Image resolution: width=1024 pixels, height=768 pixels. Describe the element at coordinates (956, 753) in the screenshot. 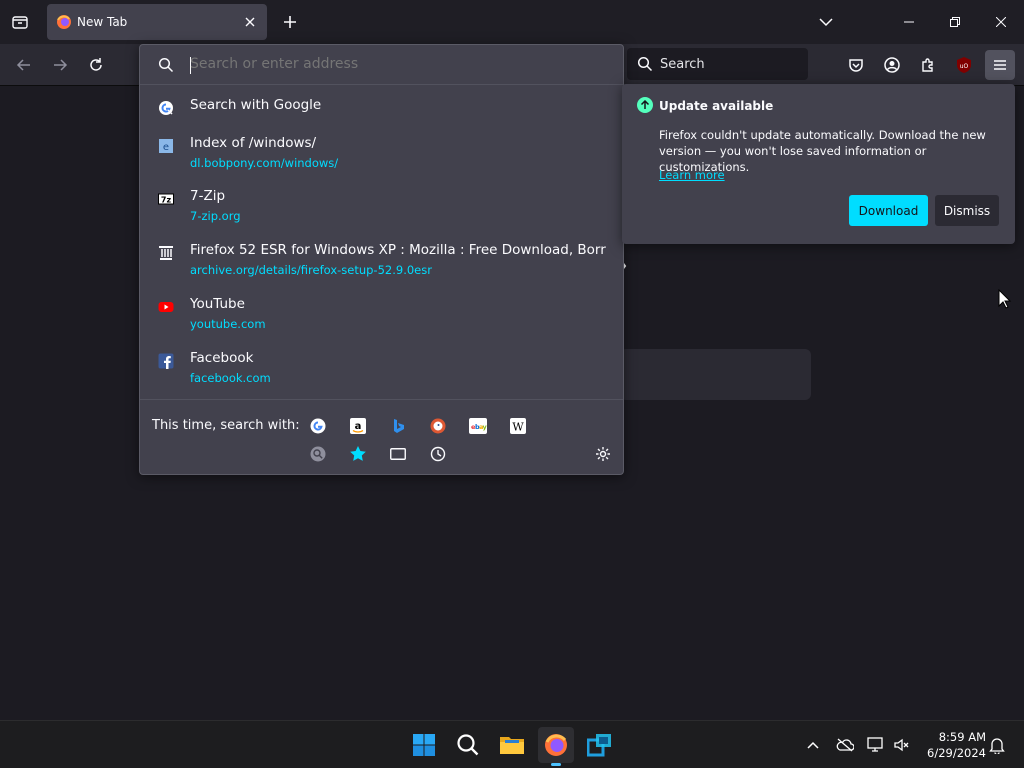

I see `clock-date: 6/29/2024` at that location.